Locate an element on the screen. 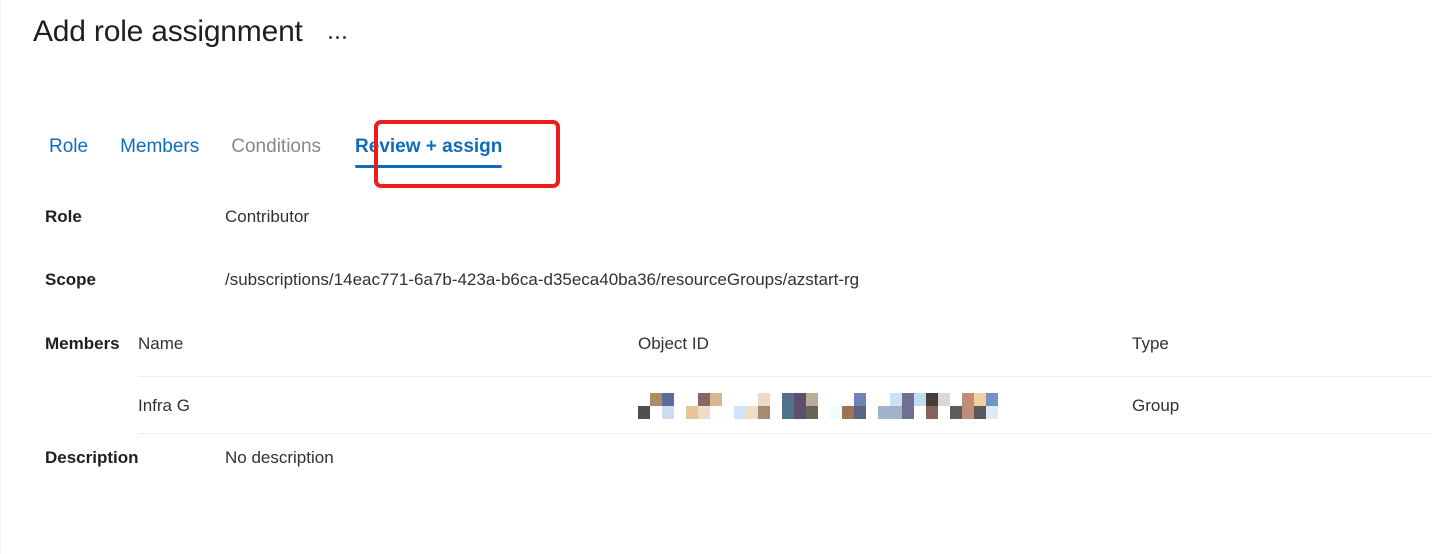 Image resolution: width=1432 pixels, height=554 pixels. redacted-object-id is located at coordinates (885, 406).